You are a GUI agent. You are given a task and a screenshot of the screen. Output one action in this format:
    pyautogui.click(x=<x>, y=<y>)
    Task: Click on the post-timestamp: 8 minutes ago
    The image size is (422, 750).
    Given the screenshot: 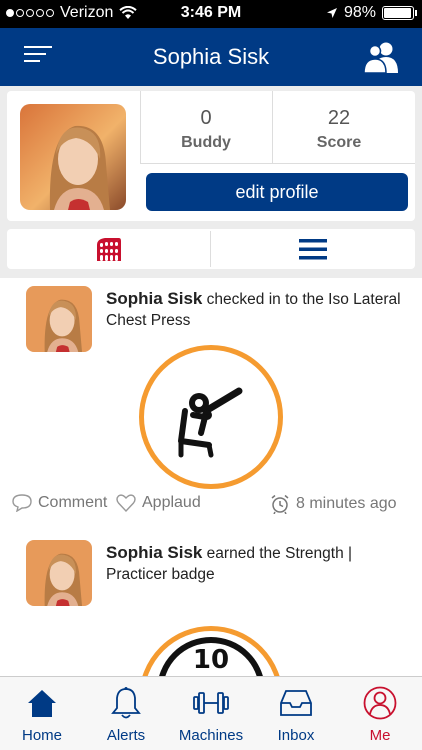 What is the action you would take?
    pyautogui.click(x=333, y=504)
    